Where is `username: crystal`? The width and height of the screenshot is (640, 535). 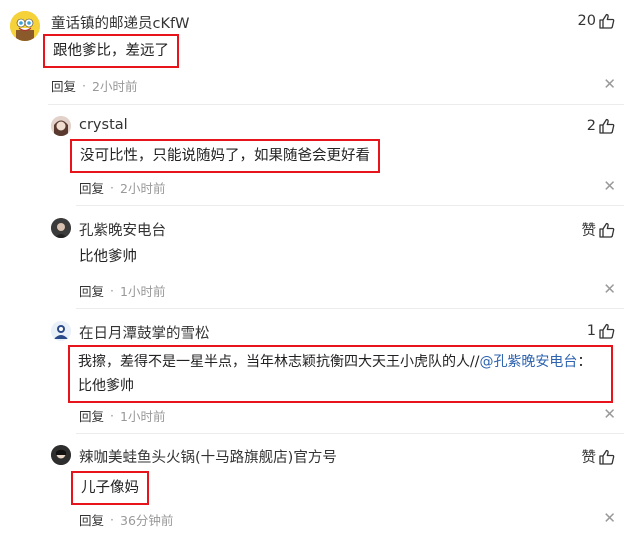 username: crystal is located at coordinates (103, 125).